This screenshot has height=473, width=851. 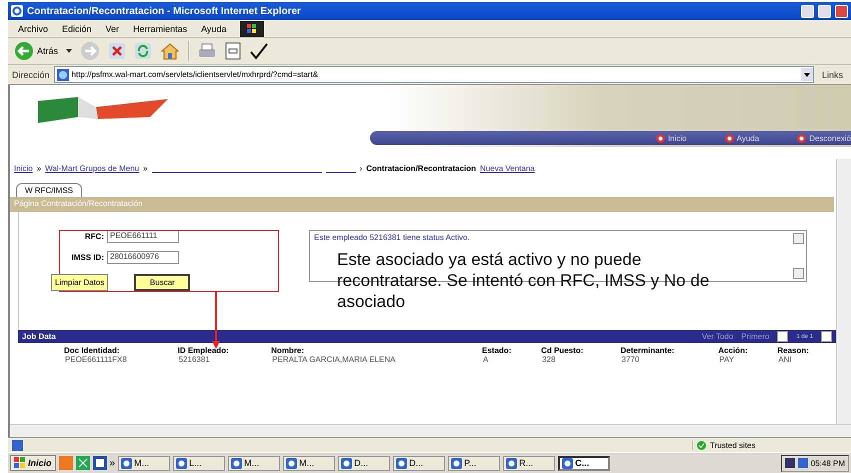 What do you see at coordinates (548, 359) in the screenshot?
I see `table-cell-text: 328` at bounding box center [548, 359].